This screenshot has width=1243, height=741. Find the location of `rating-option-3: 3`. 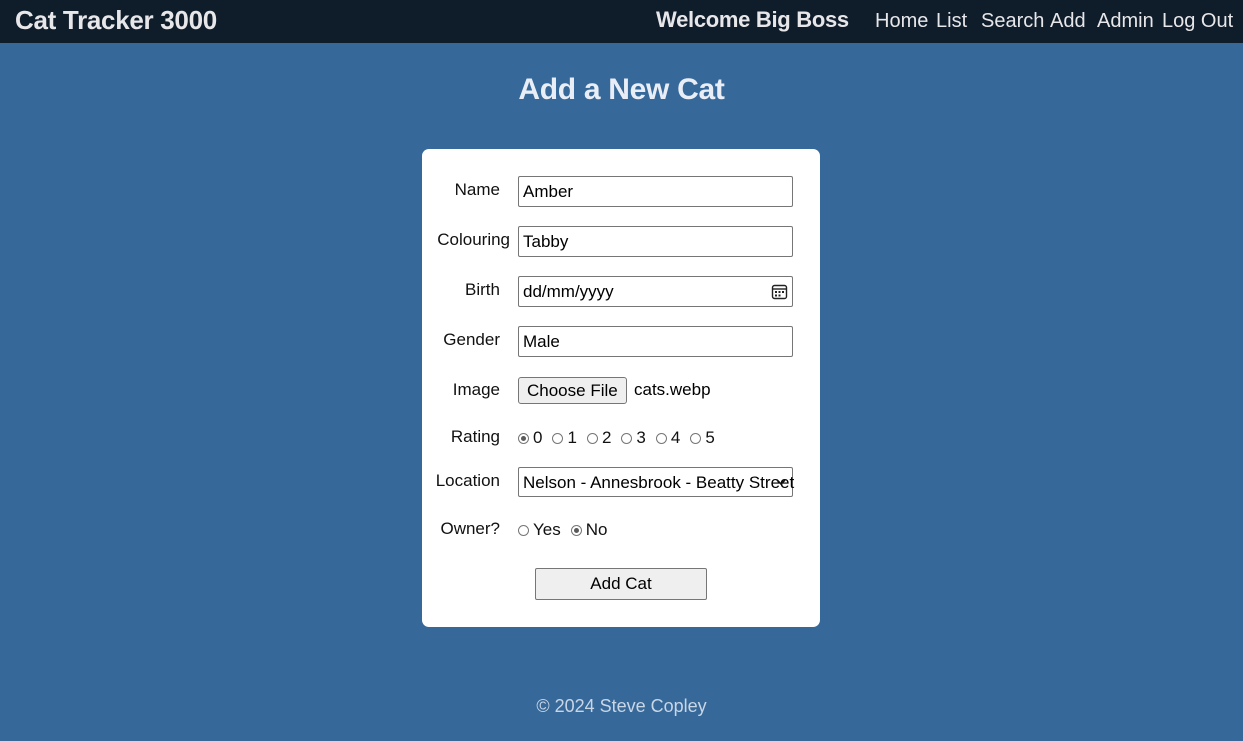

rating-option-3: 3 is located at coordinates (633, 438).